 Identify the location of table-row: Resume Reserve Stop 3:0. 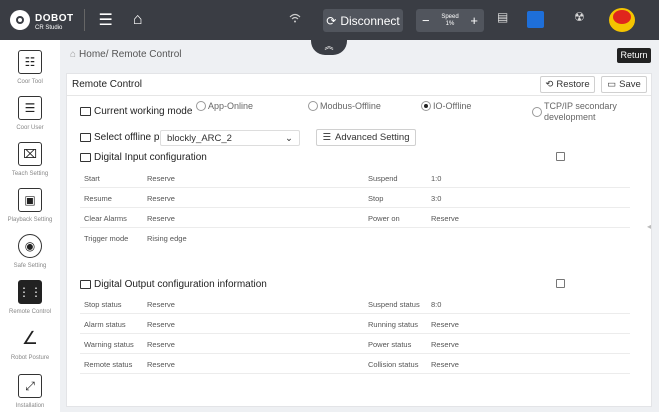
(355, 198).